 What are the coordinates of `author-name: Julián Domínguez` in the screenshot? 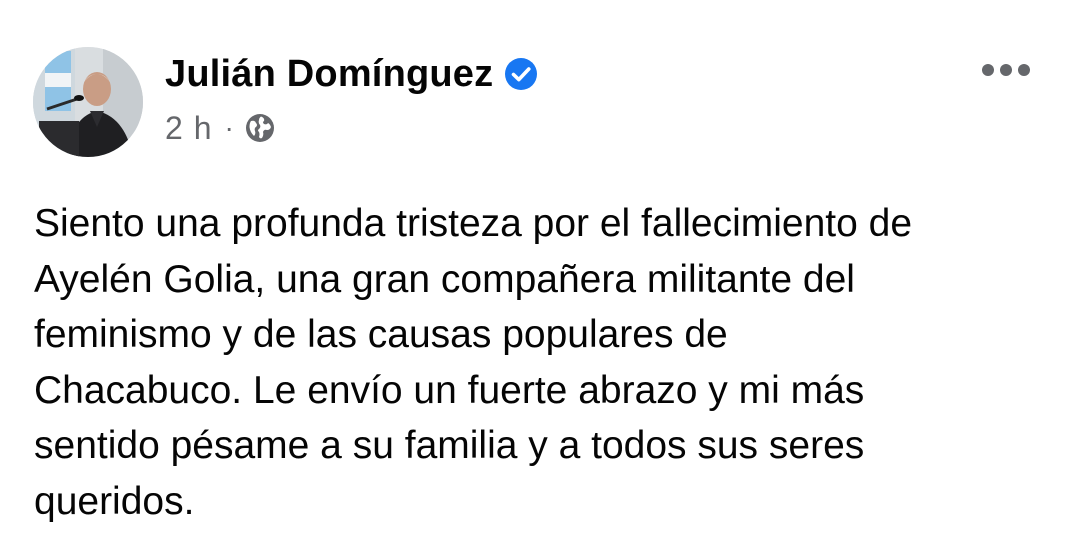 It's located at (329, 74).